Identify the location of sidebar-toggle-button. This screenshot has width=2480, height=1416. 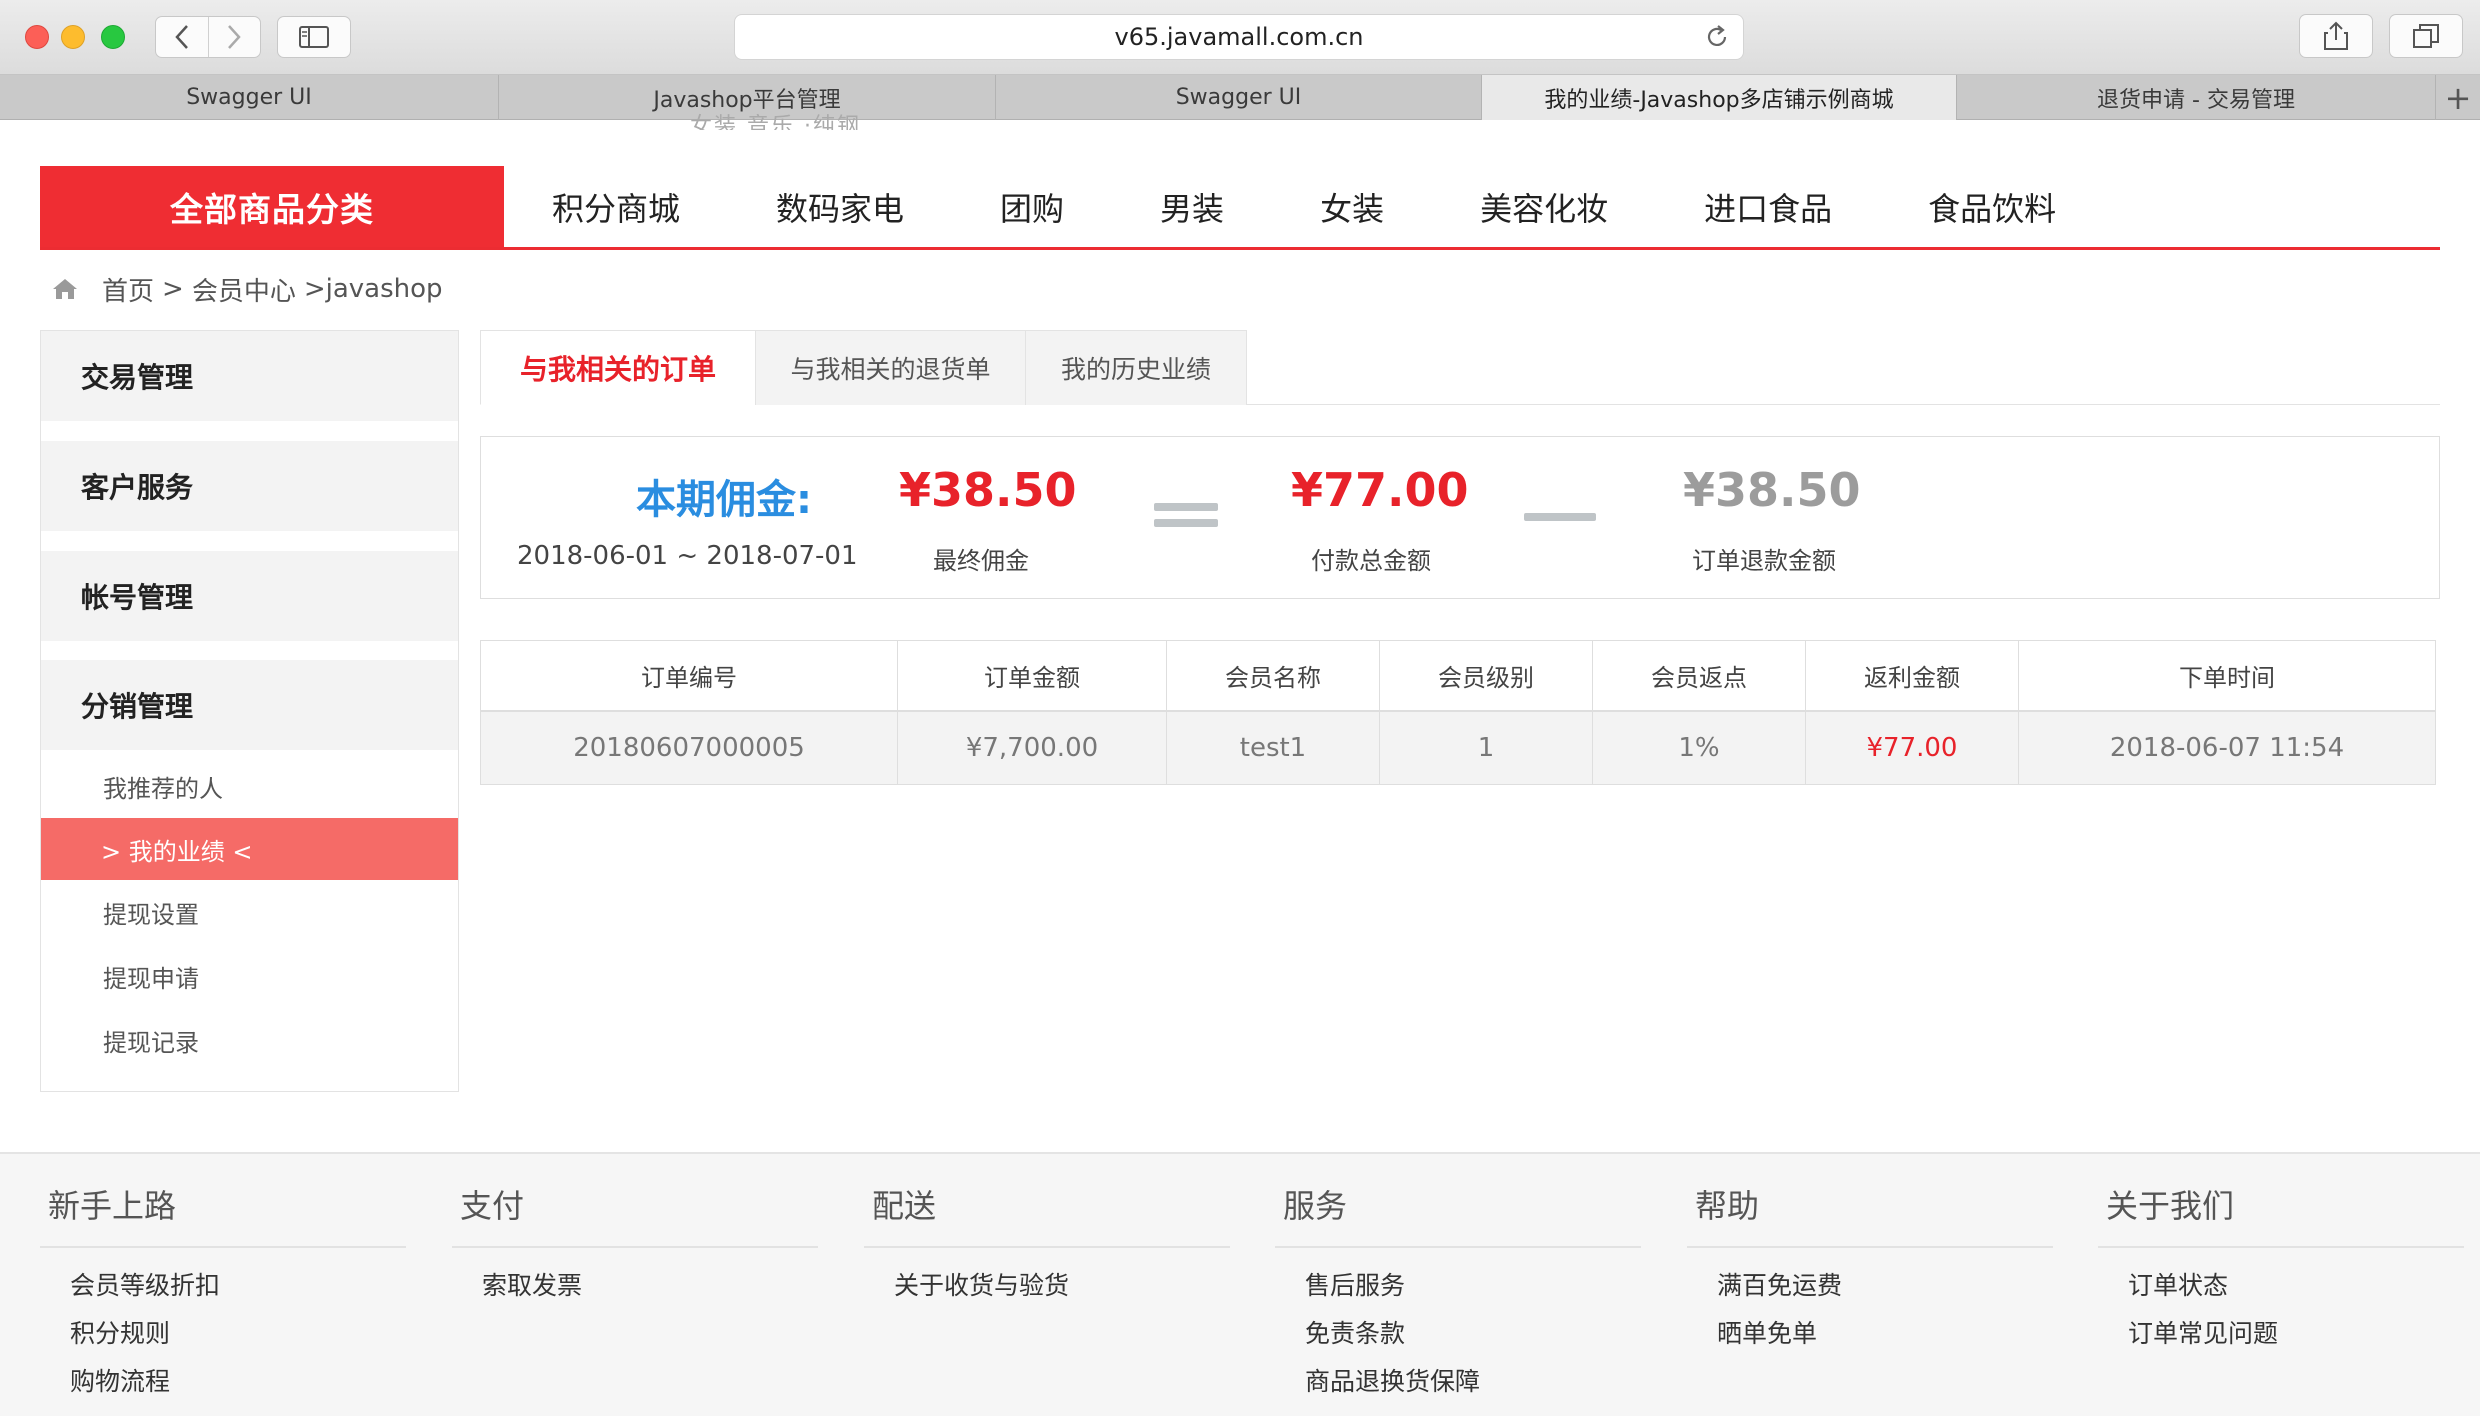
(314, 37).